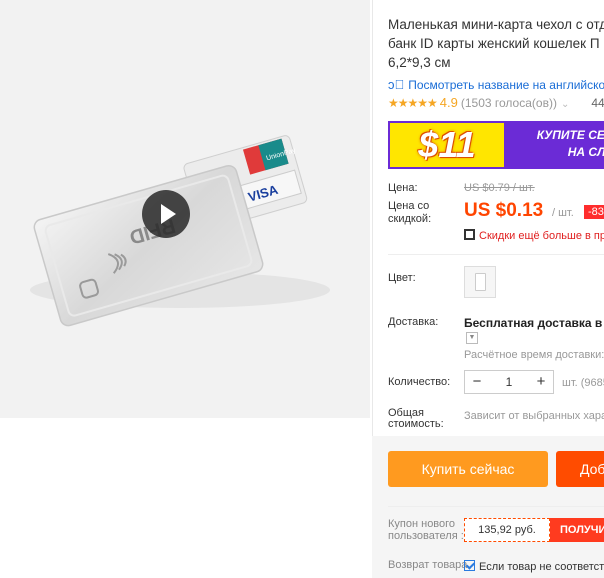  What do you see at coordinates (413, 322) in the screenshot?
I see `shipping-label: Доставка:` at bounding box center [413, 322].